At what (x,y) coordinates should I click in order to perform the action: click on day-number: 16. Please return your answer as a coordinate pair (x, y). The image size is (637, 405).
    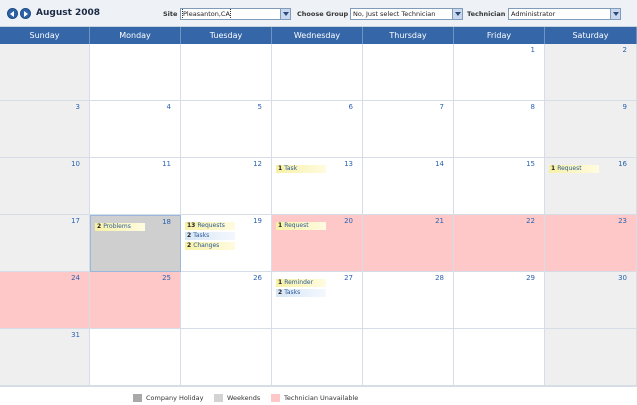
    Looking at the image, I should click on (622, 164).